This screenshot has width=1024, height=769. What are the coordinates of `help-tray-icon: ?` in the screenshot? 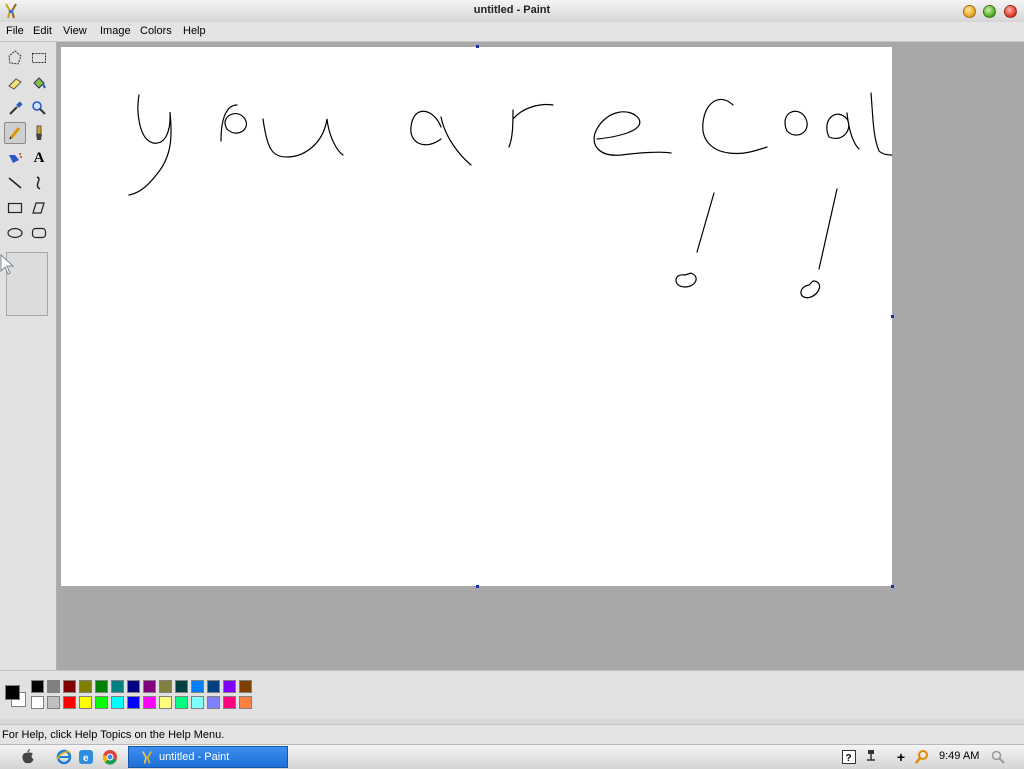 It's located at (849, 757).